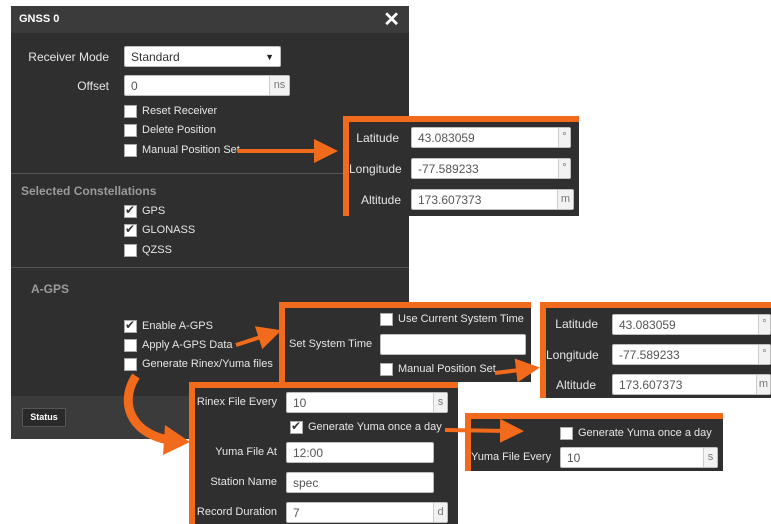 This screenshot has width=771, height=524. Describe the element at coordinates (176, 440) in the screenshot. I see `curved-arrow-head` at that location.